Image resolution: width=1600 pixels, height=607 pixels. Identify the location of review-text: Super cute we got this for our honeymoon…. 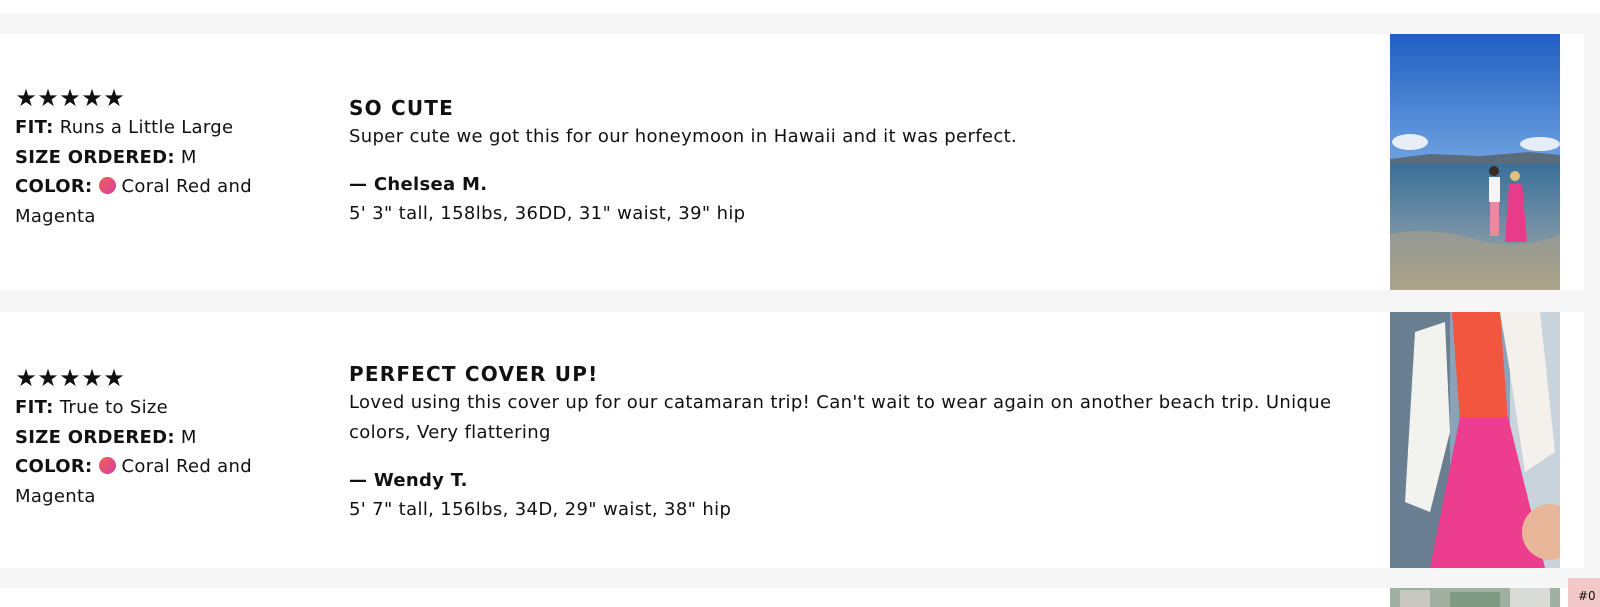
(683, 136).